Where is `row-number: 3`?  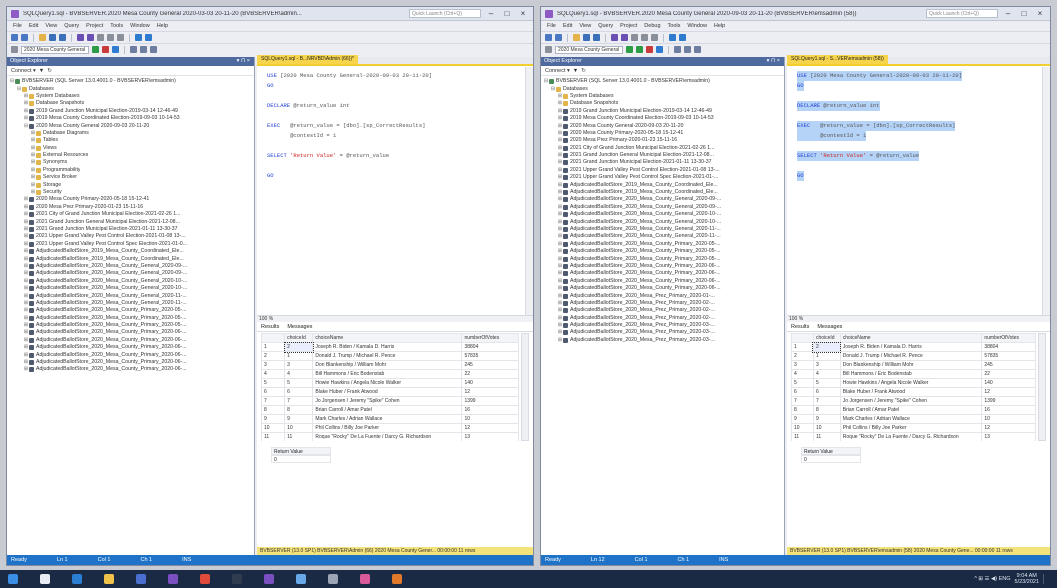 row-number: 3 is located at coordinates (273, 365).